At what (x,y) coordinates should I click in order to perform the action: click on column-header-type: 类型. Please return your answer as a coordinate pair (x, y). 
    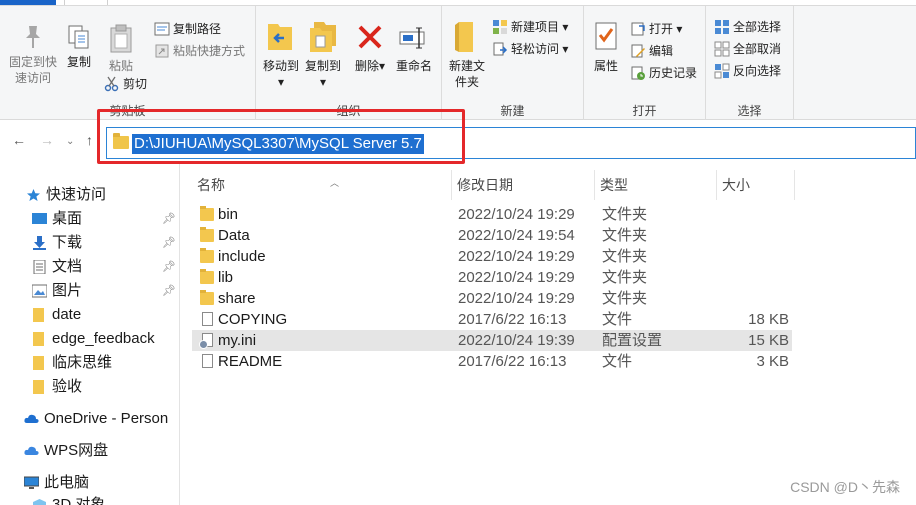
    Looking at the image, I should click on (656, 185).